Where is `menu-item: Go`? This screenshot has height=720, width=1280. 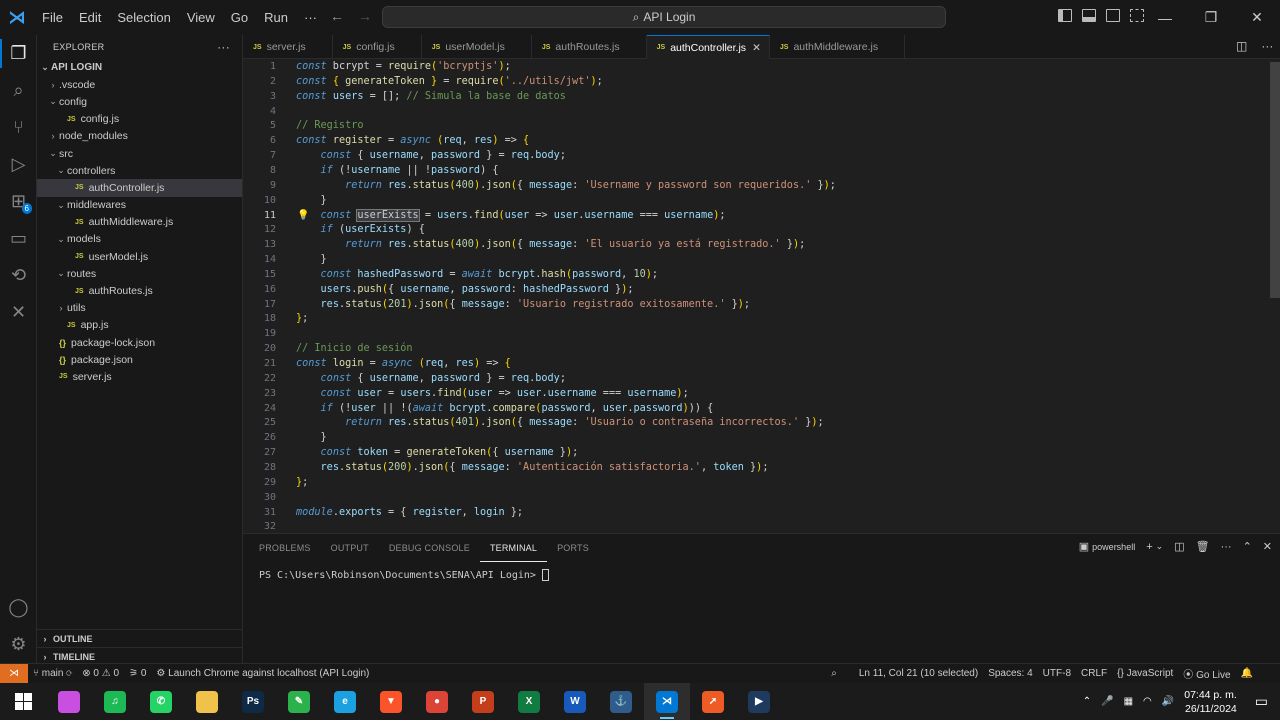 menu-item: Go is located at coordinates (239, 17).